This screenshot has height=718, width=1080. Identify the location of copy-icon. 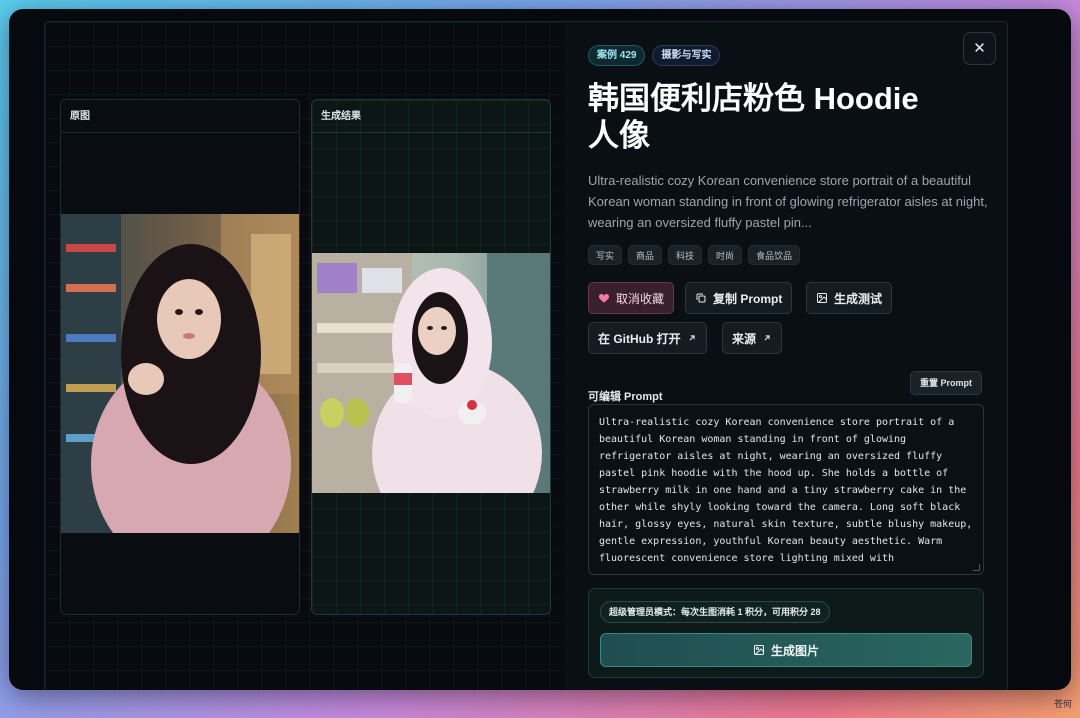
(701, 298).